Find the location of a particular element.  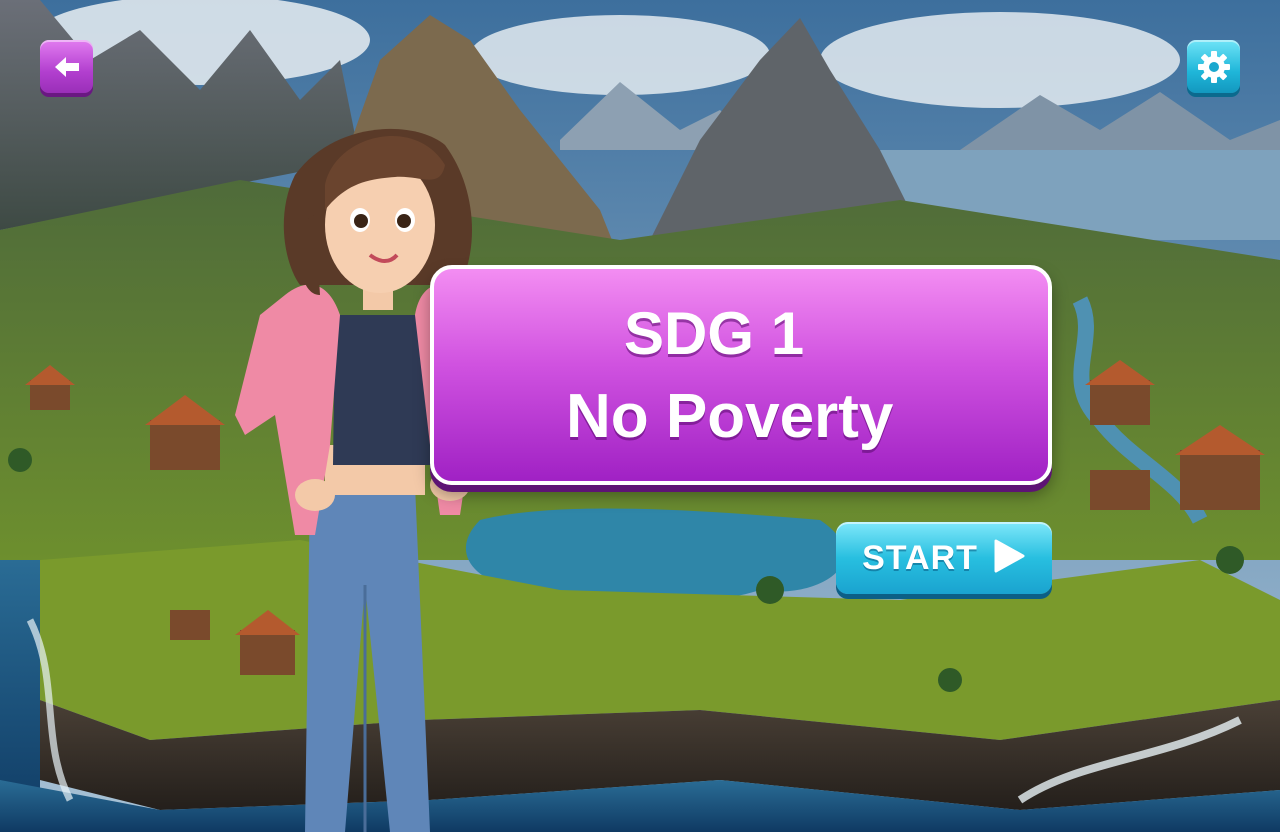

back-button is located at coordinates (66, 66).